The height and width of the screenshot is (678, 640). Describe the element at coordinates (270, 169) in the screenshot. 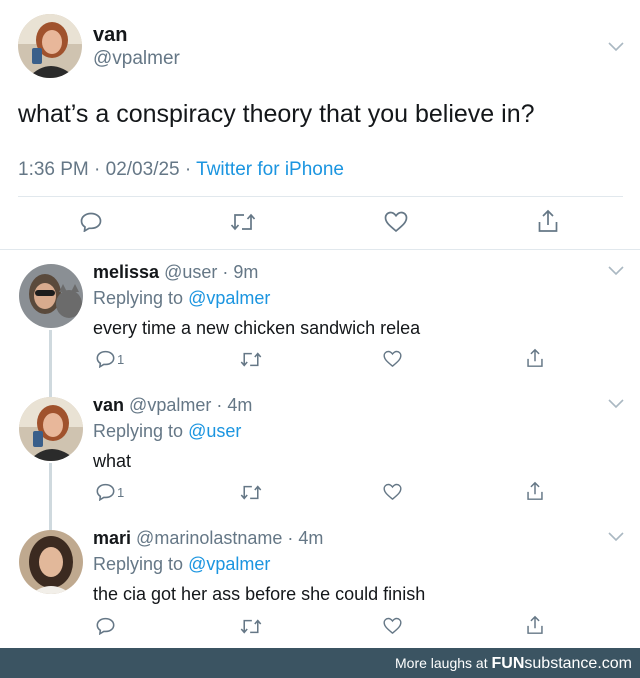

I see `tweet-source: Twitter for iPhone` at that location.